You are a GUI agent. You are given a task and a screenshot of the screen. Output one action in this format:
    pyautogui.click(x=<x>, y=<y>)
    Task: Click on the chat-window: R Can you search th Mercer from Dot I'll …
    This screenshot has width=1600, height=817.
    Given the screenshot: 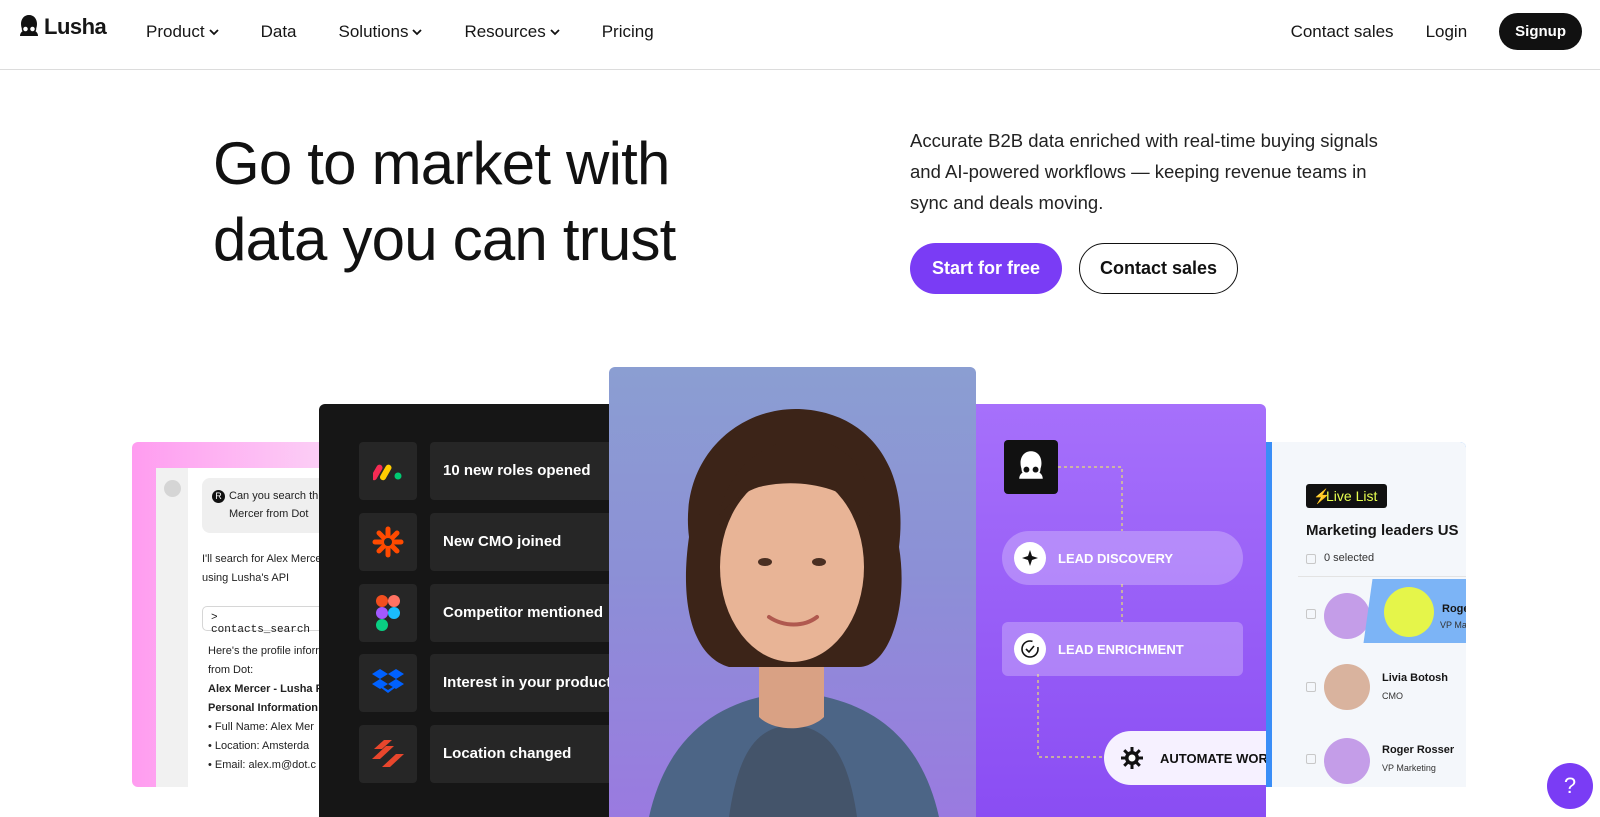 What is the action you would take?
    pyautogui.click(x=244, y=627)
    